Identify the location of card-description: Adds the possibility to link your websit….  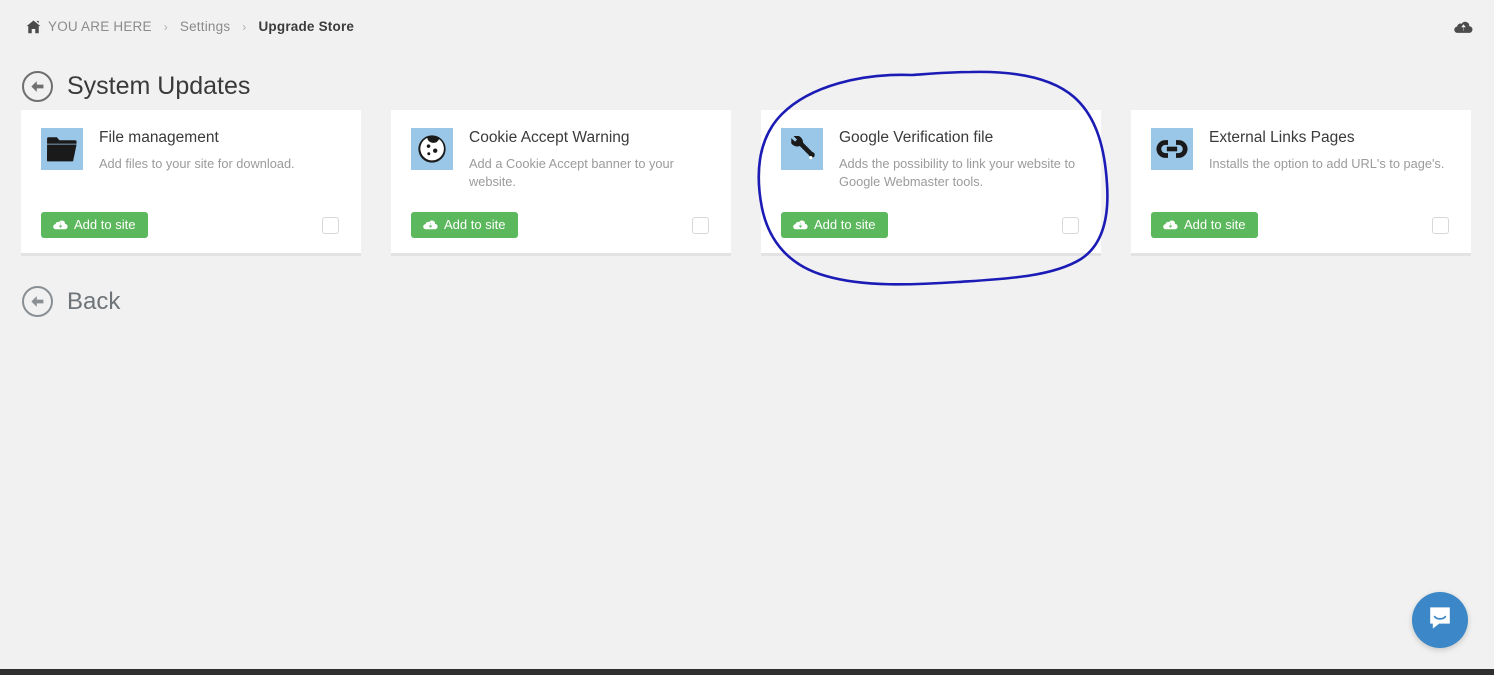
(957, 172).